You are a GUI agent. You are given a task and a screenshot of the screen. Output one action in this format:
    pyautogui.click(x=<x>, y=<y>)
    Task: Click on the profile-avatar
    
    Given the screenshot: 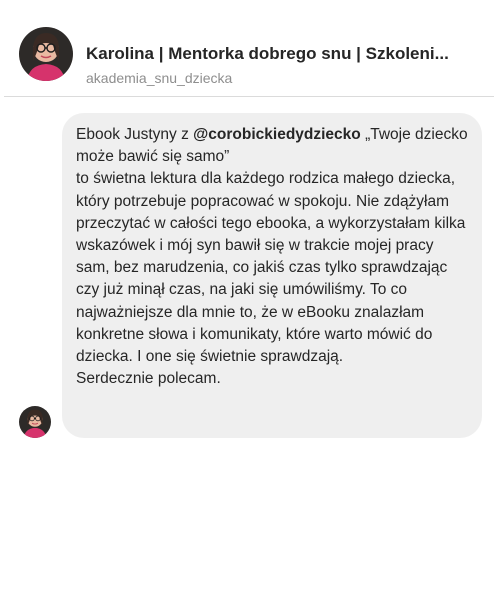 What is the action you would take?
    pyautogui.click(x=46, y=54)
    